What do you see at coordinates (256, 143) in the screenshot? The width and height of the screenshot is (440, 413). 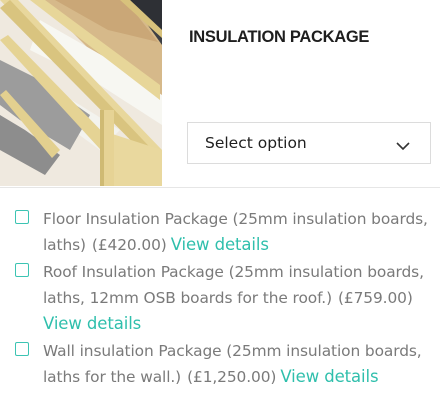 I see `select-value: Select option` at bounding box center [256, 143].